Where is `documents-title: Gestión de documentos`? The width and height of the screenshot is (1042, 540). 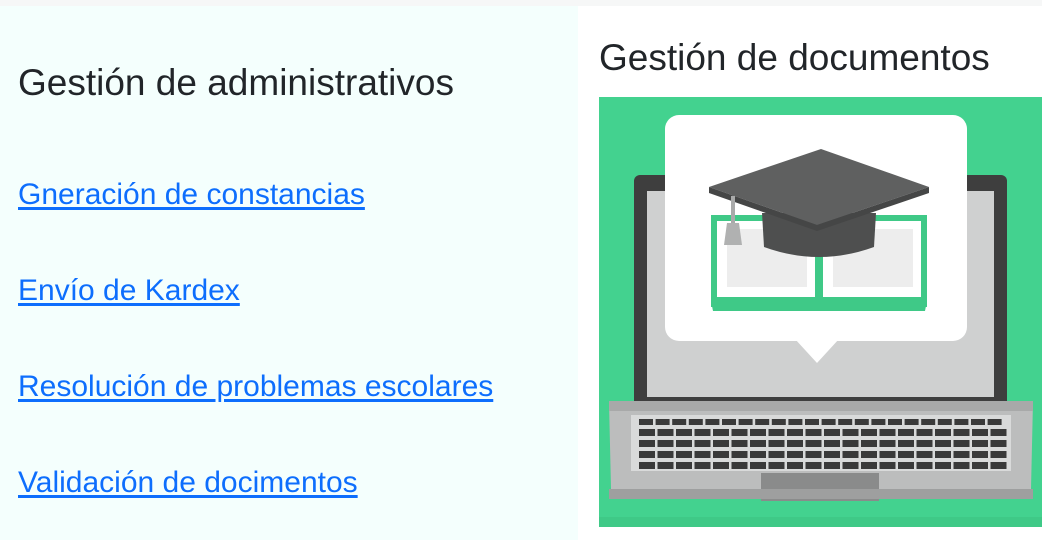
documents-title: Gestión de documentos is located at coordinates (794, 57).